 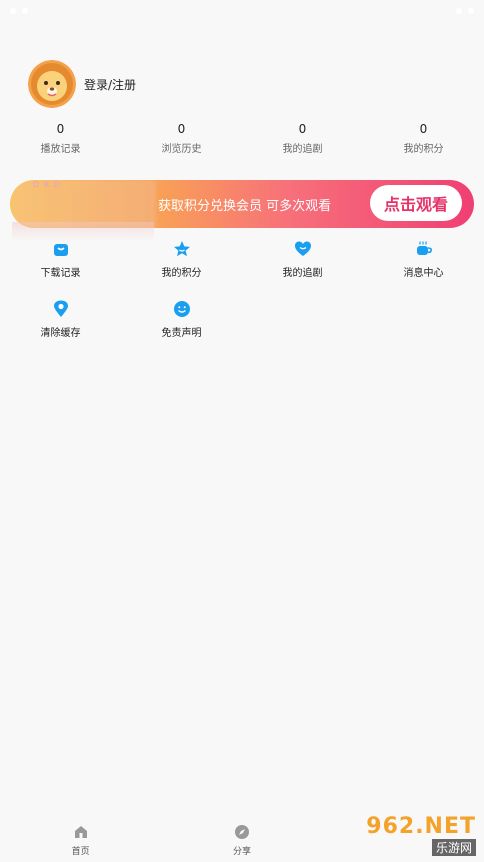 I want to click on menu-item-label: 我的积分, so click(x=181, y=273).